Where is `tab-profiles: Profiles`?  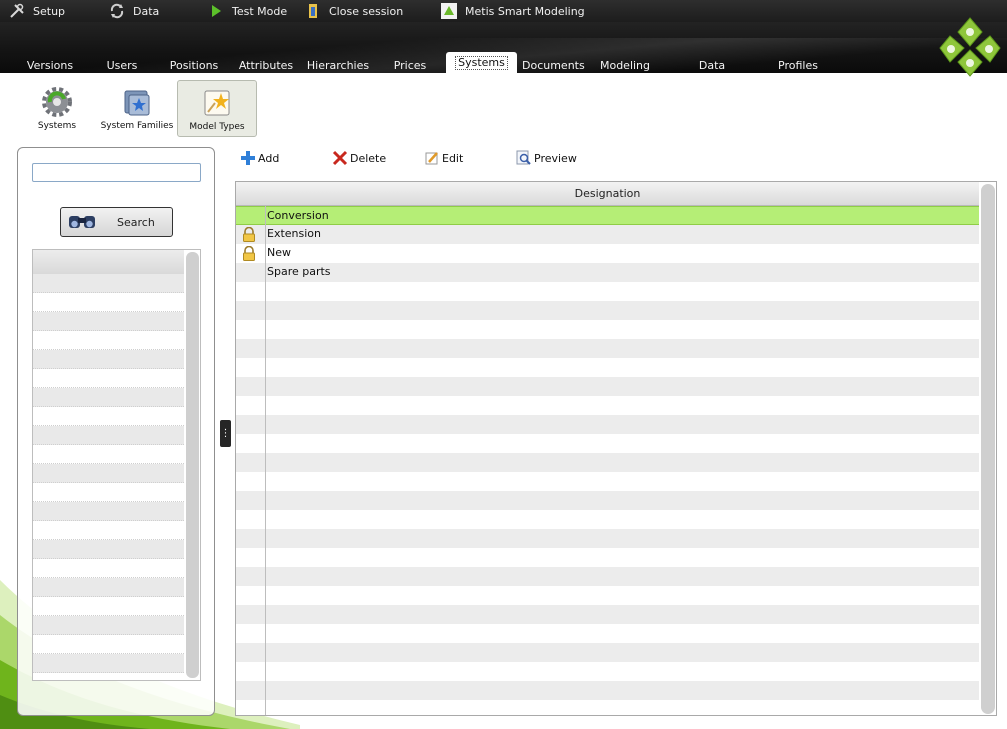
tab-profiles: Profiles is located at coordinates (798, 66).